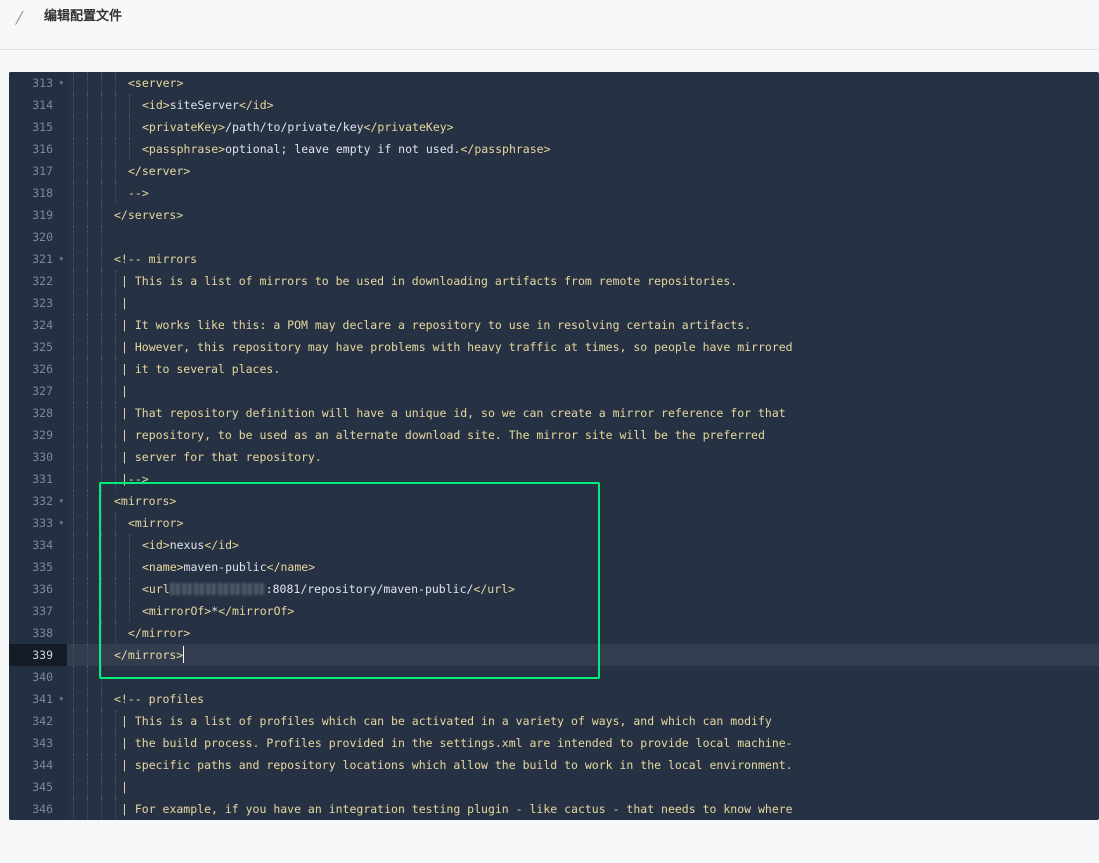  Describe the element at coordinates (583, 611) in the screenshot. I see `code-line: <mirrorOf>*</mirrorOf>` at that location.